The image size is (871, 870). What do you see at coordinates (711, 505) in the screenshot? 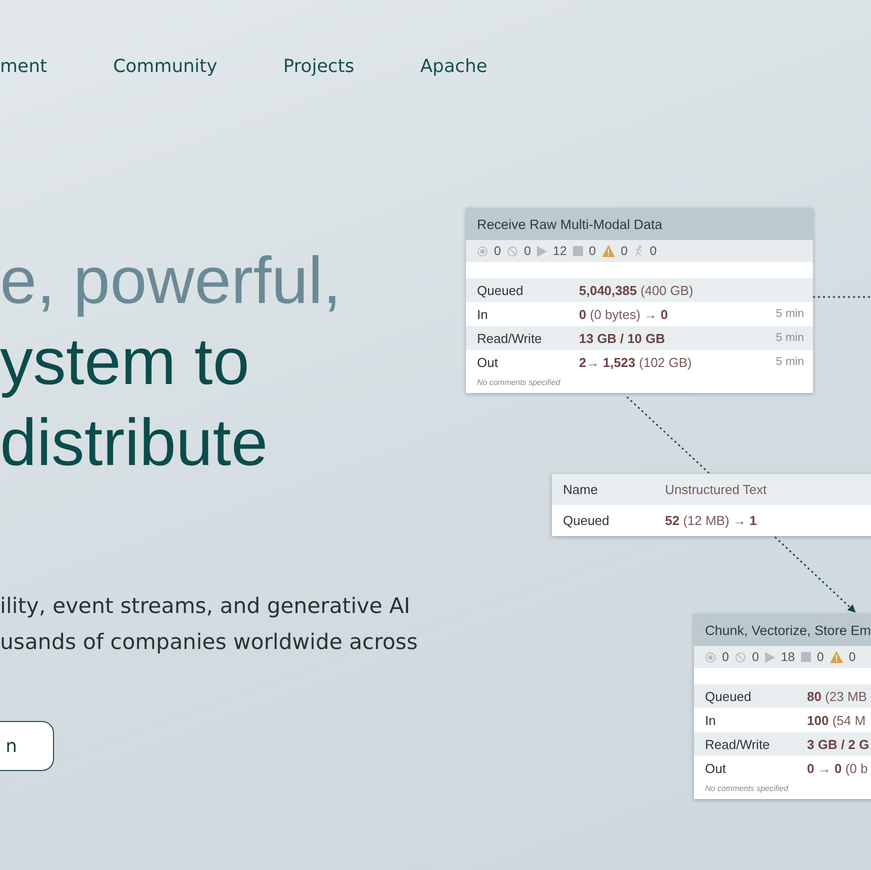
I see `connection-card: Name Unstructured Text Queued 52 (12 MB) → 1` at bounding box center [711, 505].